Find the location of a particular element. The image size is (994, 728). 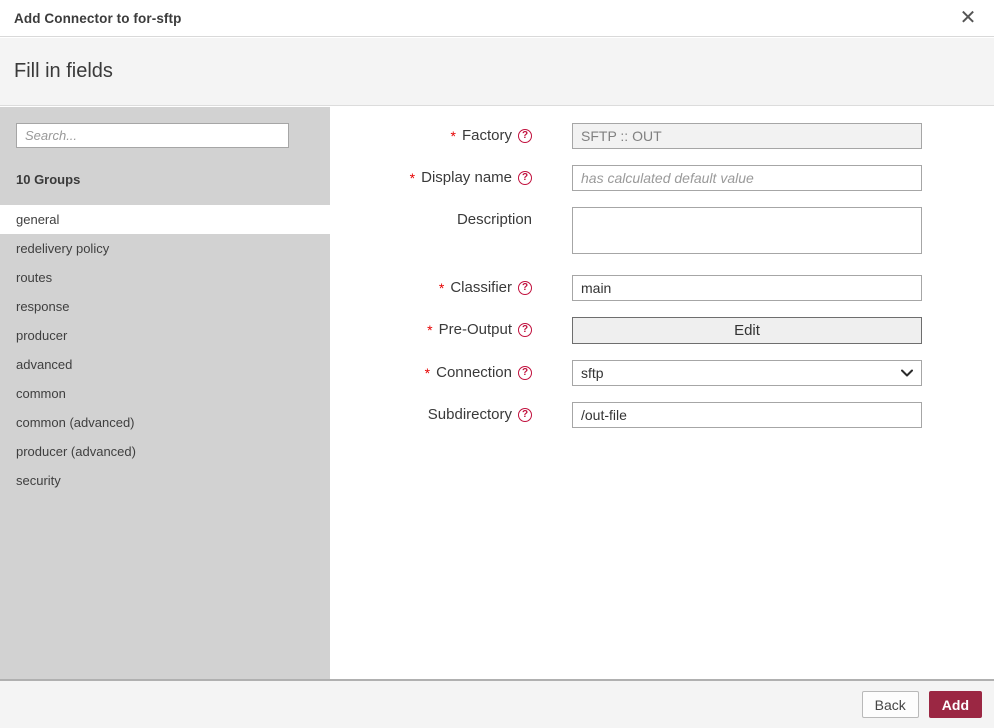

back-button: Back is located at coordinates (890, 704).